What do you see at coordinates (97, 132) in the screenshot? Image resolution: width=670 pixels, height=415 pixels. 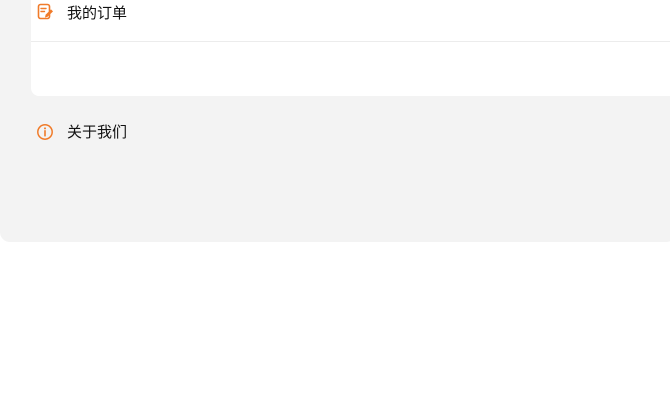 I see `menu-item-label: 关于我们` at bounding box center [97, 132].